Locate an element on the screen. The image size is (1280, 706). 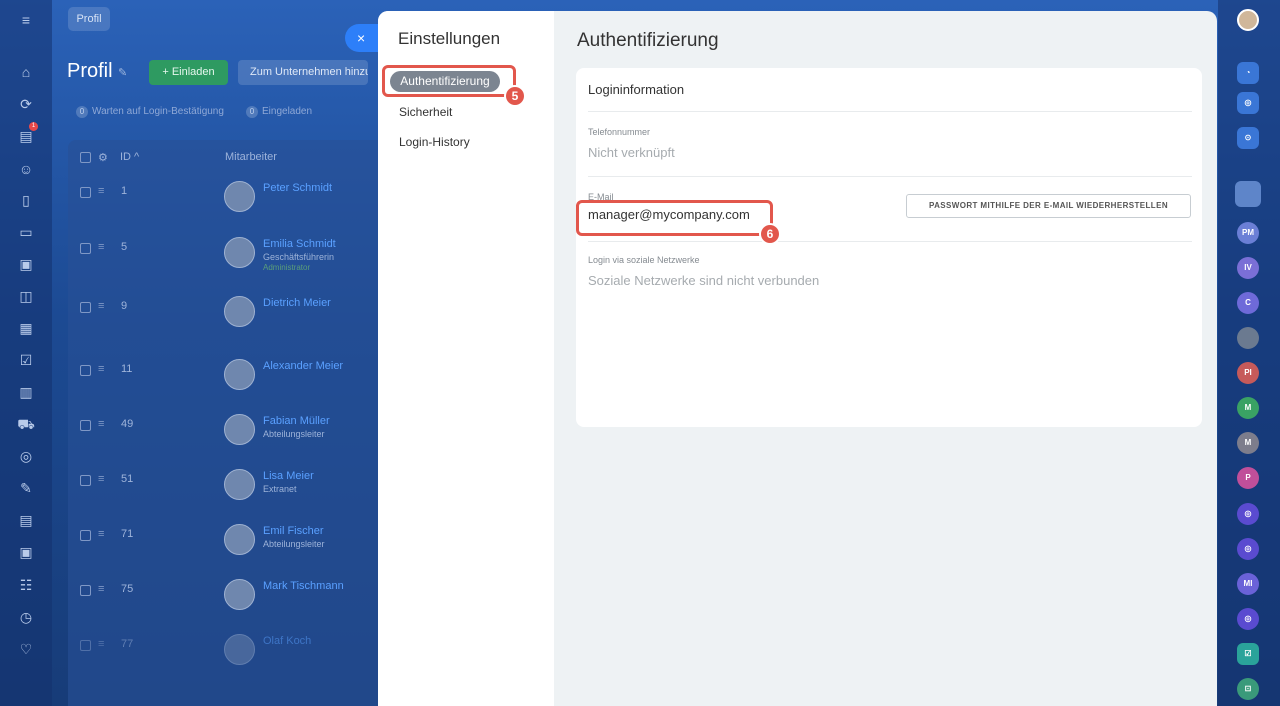
checklist-icon: ☑ is located at coordinates (26, 360).